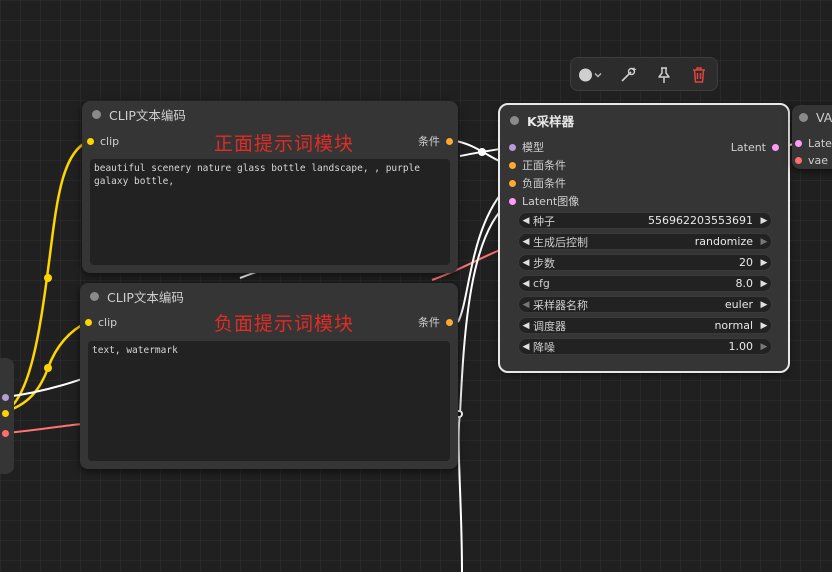 This screenshot has width=832, height=572. I want to click on clip-text-encode-negative-node: CLIP文本编码 clip 条件 负面提示词模块 text, watermark, so click(269, 376).